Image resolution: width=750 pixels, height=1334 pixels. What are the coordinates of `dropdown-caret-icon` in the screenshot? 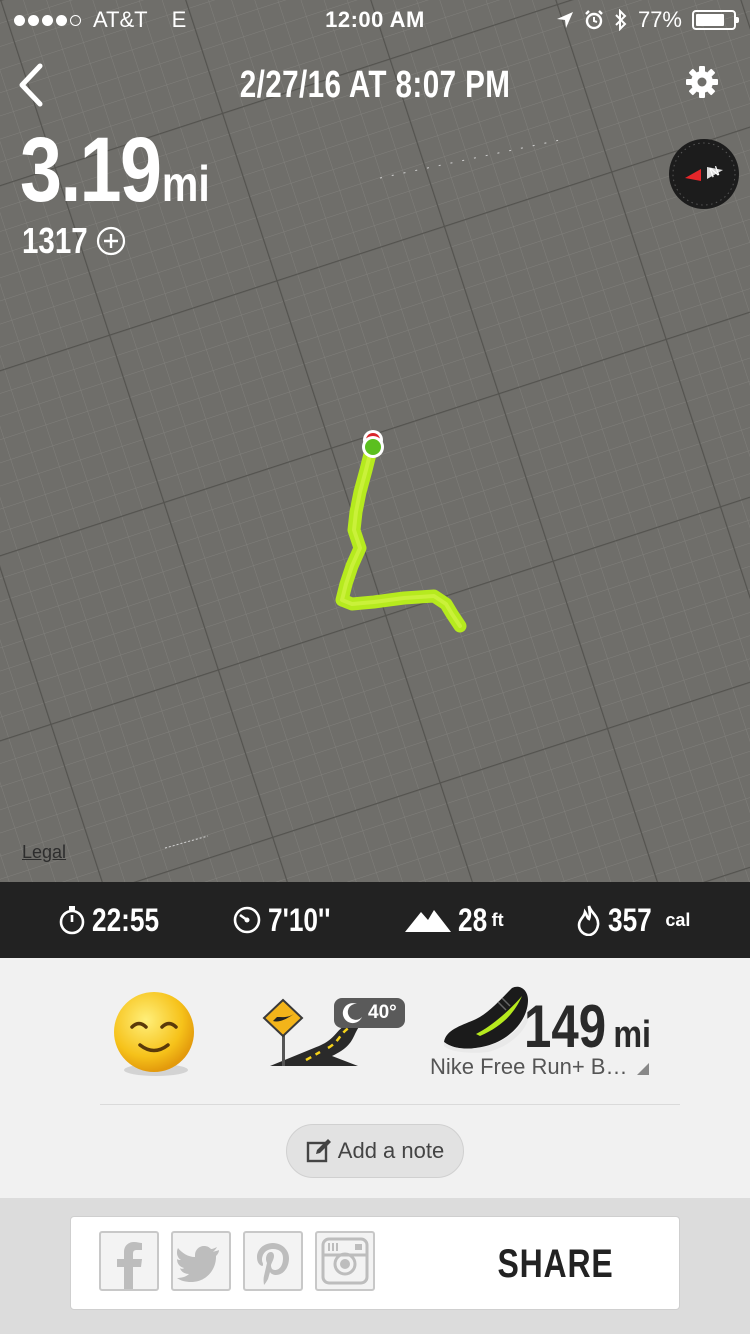 It's located at (643, 1069).